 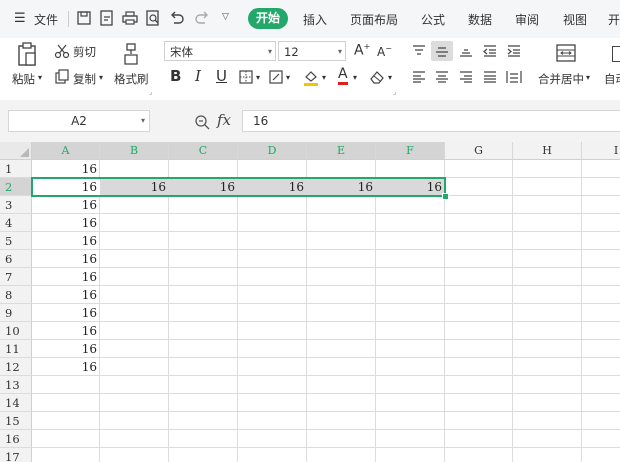 I want to click on name-box: A2 ▾, so click(x=79, y=121).